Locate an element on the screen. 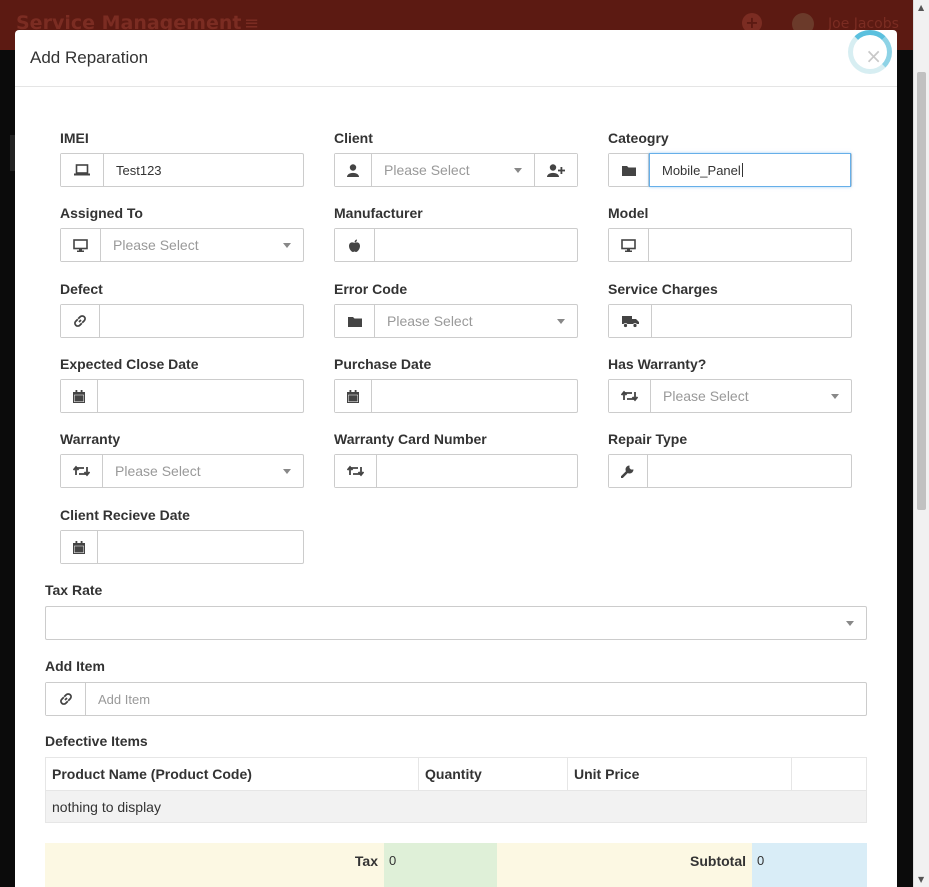 The width and height of the screenshot is (929, 887). expected-close-date-input is located at coordinates (200, 396).